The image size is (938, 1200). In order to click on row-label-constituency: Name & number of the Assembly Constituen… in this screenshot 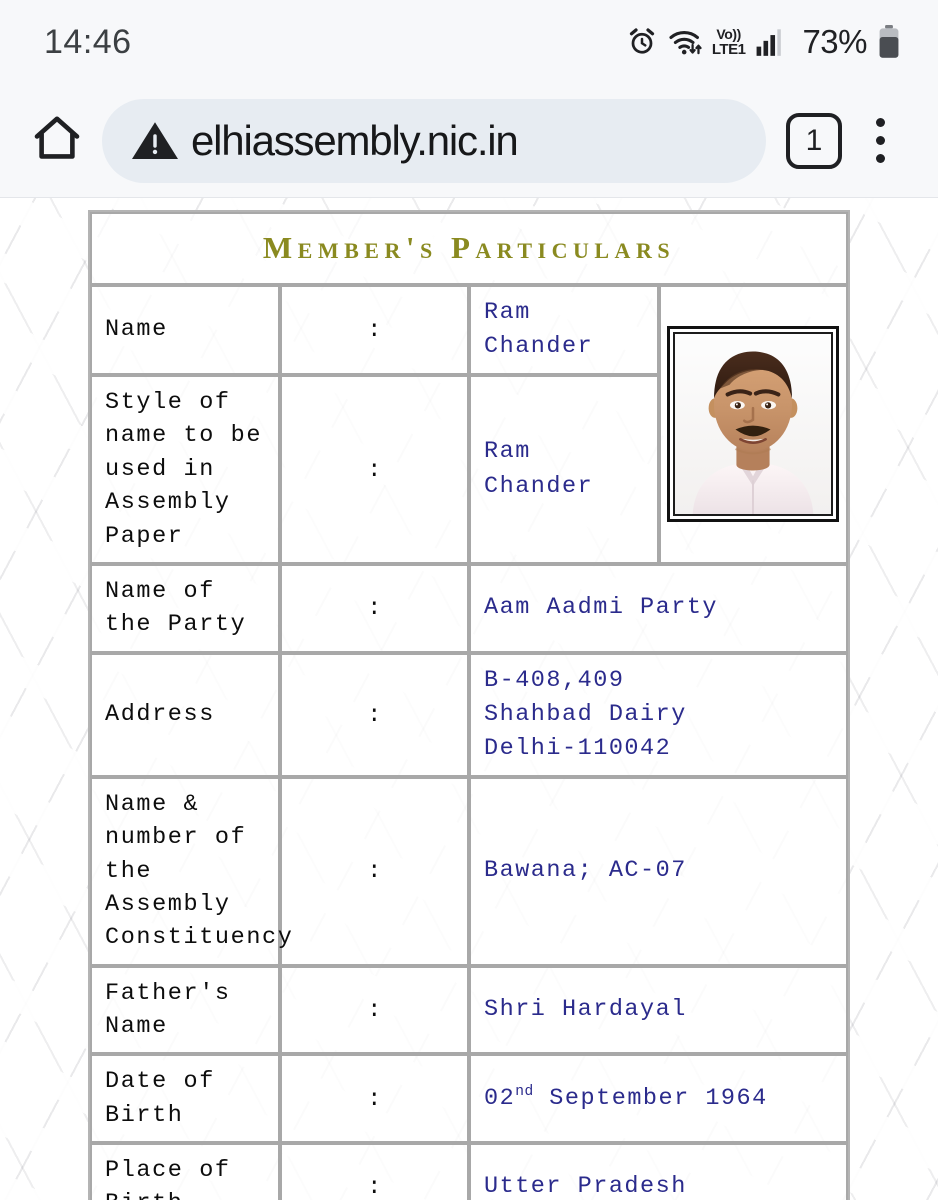, I will do `click(191, 871)`.